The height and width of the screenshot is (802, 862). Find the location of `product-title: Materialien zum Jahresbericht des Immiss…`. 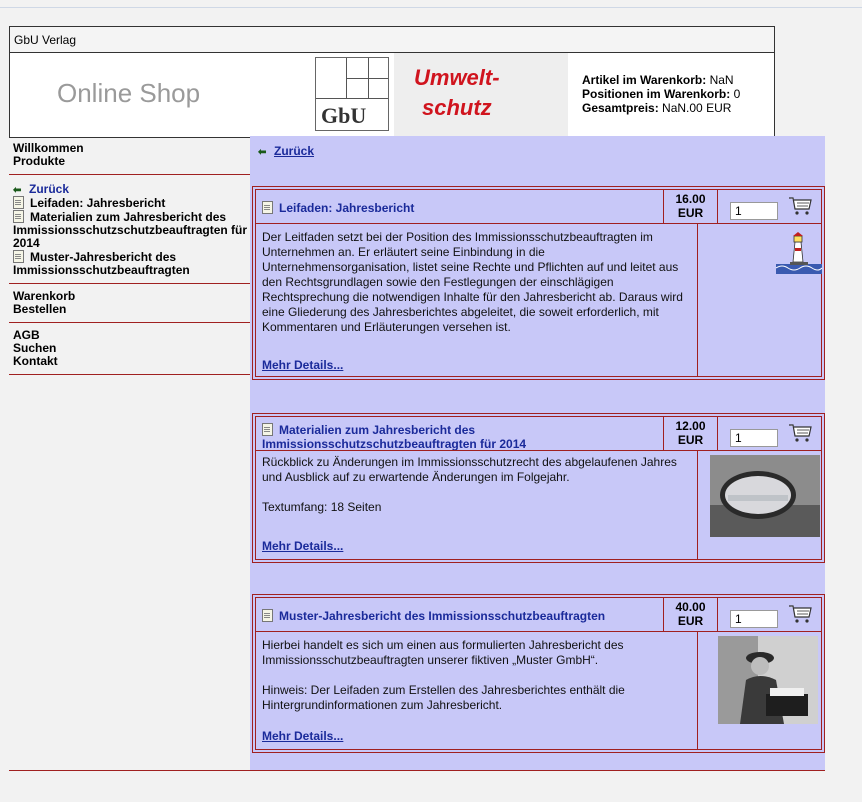

product-title: Materialien zum Jahresbericht des Immiss… is located at coordinates (412, 437).